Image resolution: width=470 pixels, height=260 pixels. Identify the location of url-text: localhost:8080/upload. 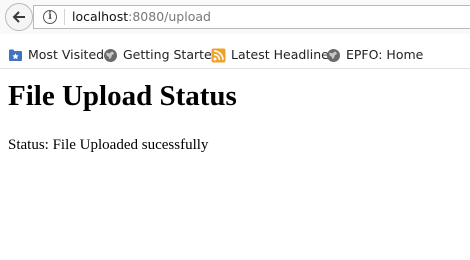
(141, 17).